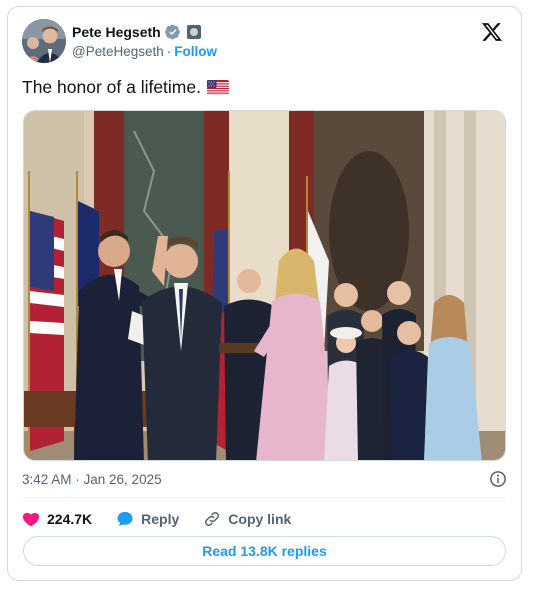 The width and height of the screenshot is (540, 593). I want to click on read-replies-button: Read 13.8K replies, so click(264, 551).